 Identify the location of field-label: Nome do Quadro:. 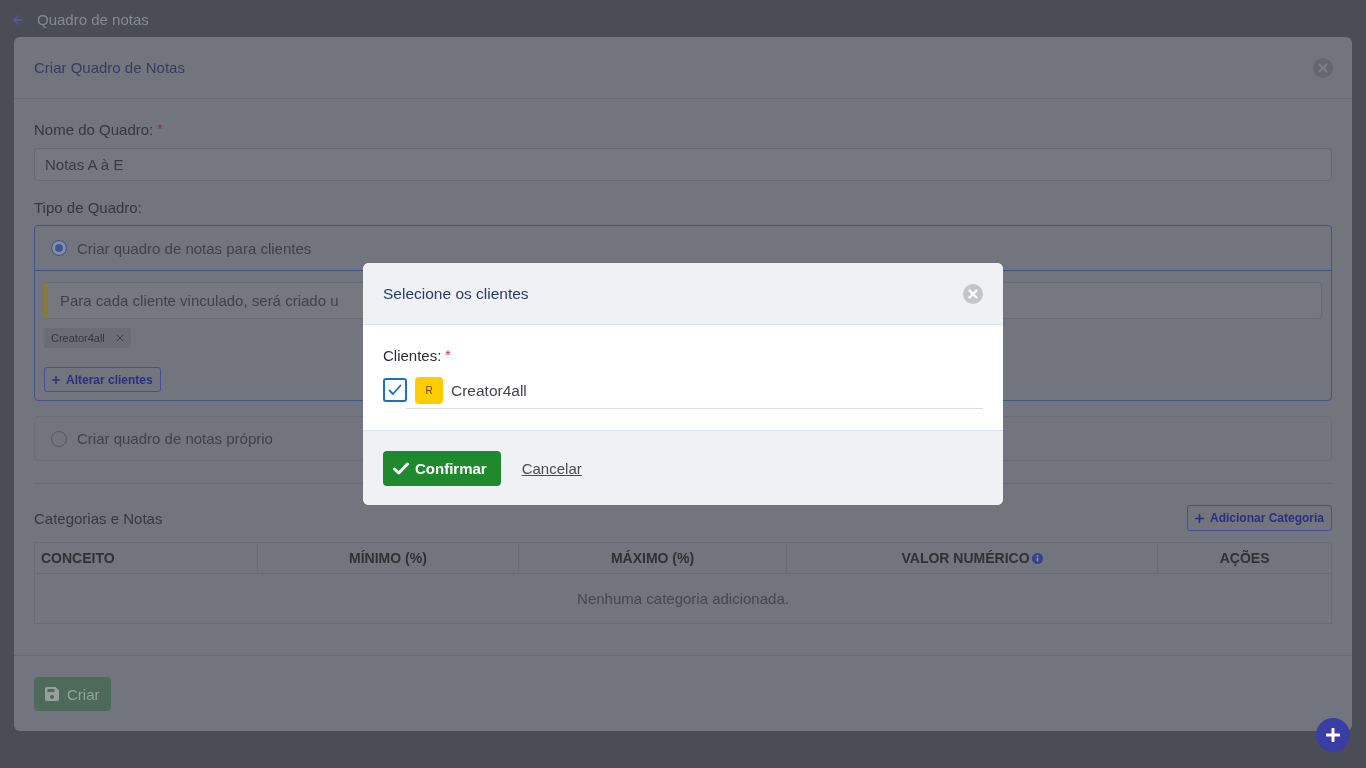
(94, 129).